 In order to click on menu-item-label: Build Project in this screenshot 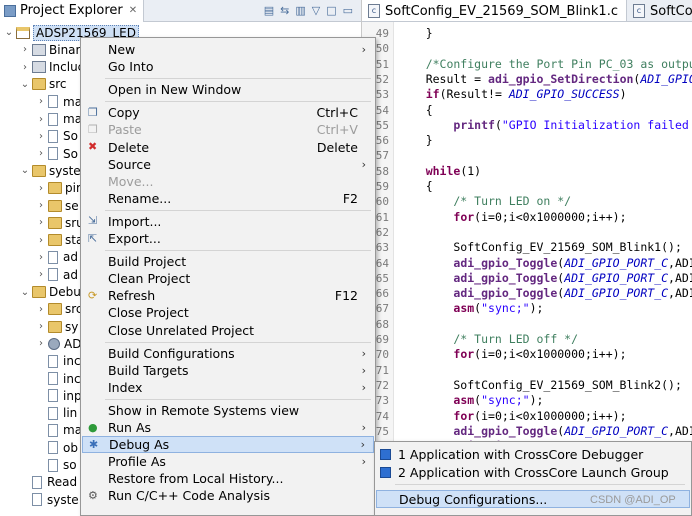, I will do `click(147, 262)`.